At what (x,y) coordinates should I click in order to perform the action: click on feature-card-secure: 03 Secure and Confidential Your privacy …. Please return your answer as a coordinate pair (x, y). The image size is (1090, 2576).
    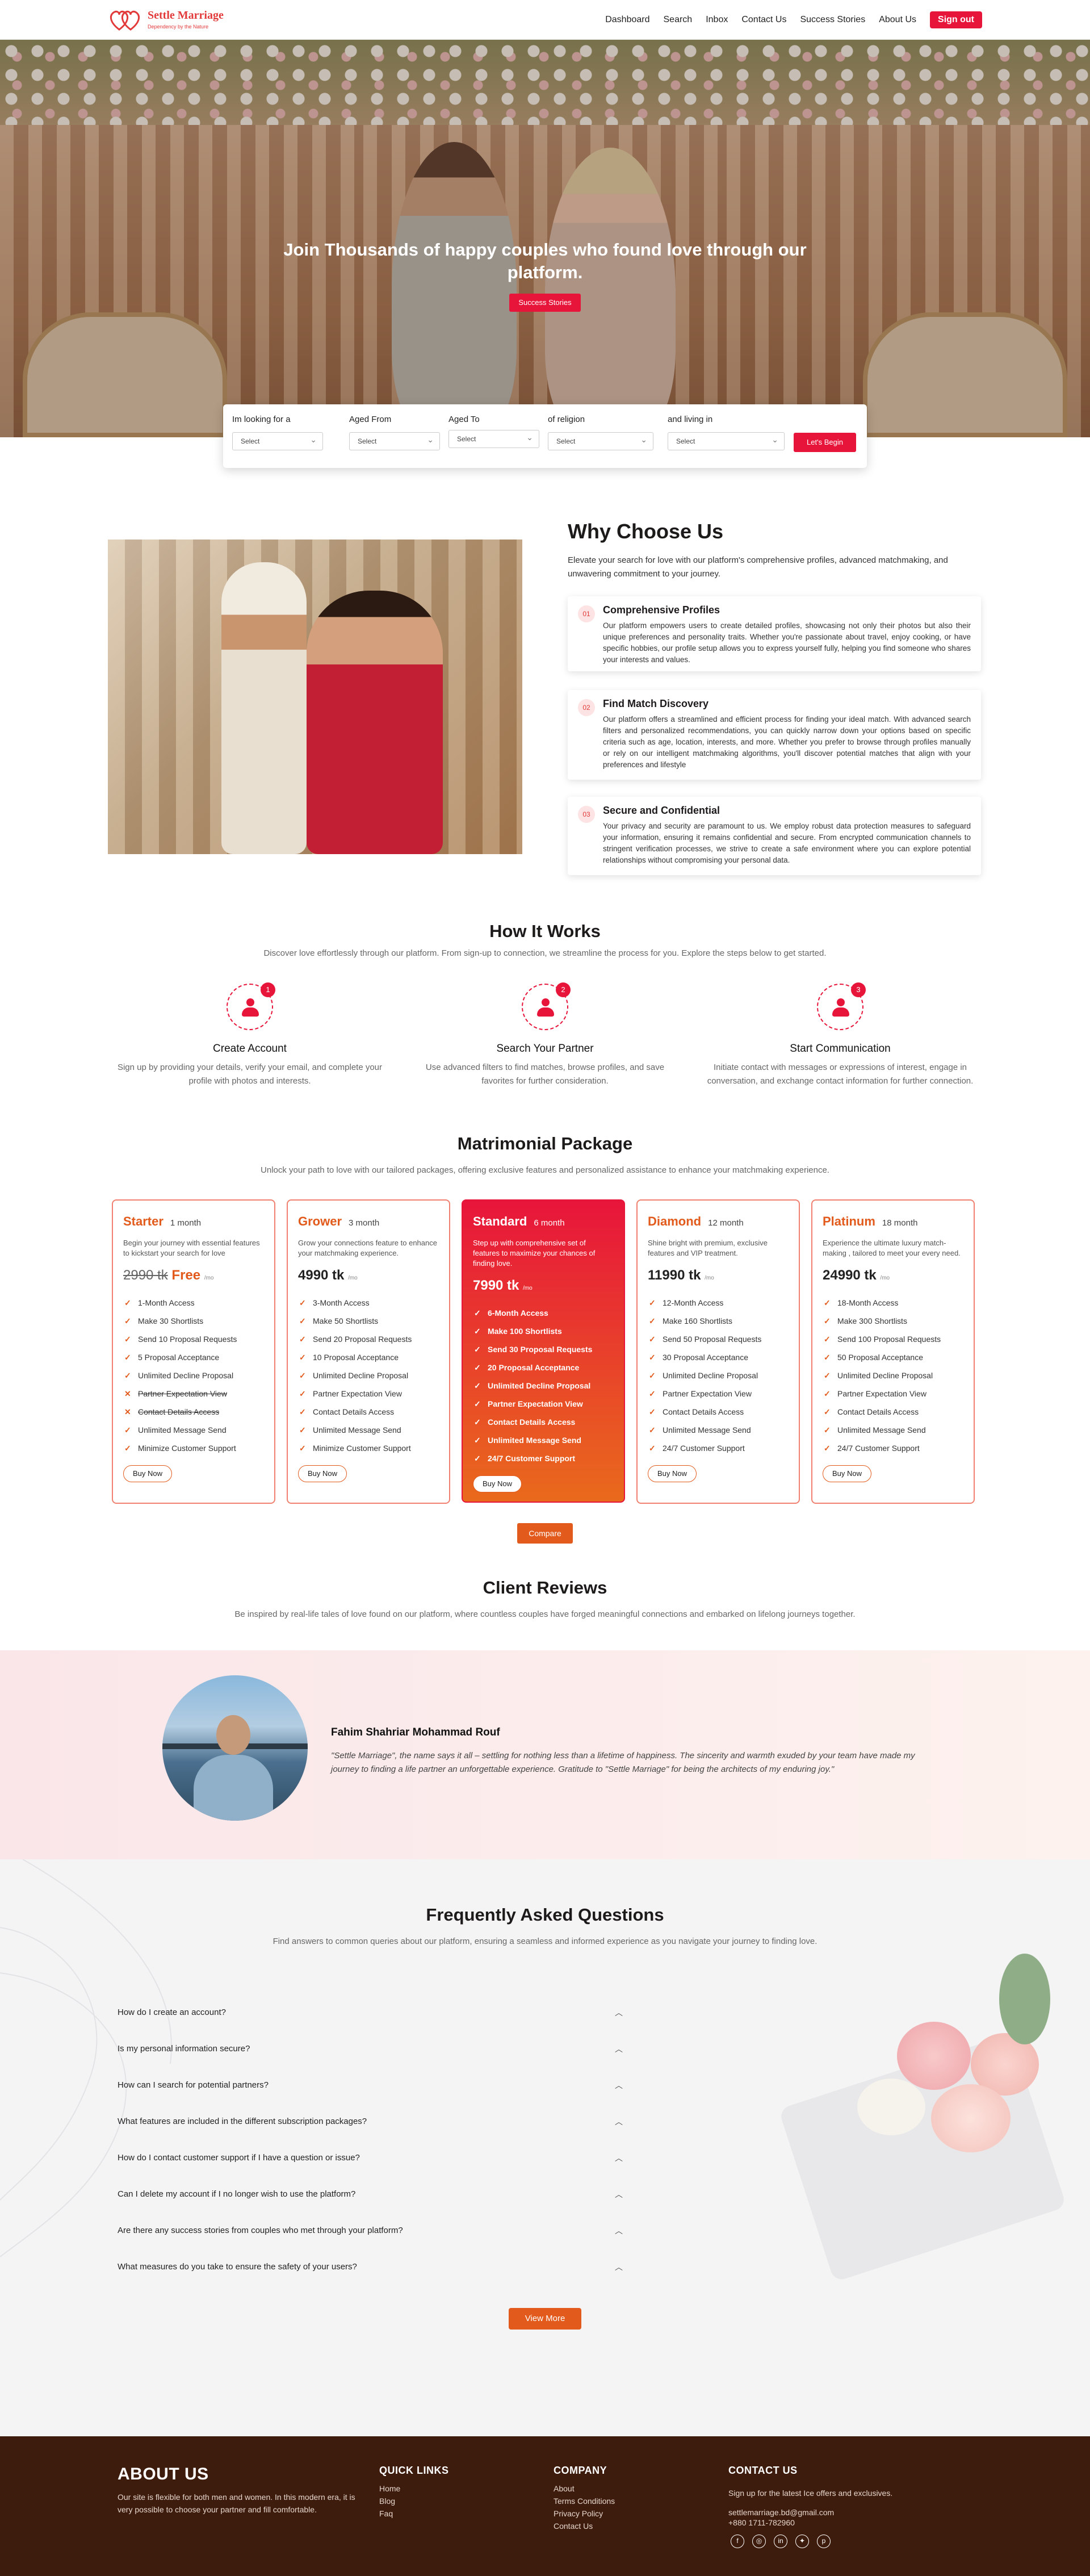
    Looking at the image, I should click on (775, 836).